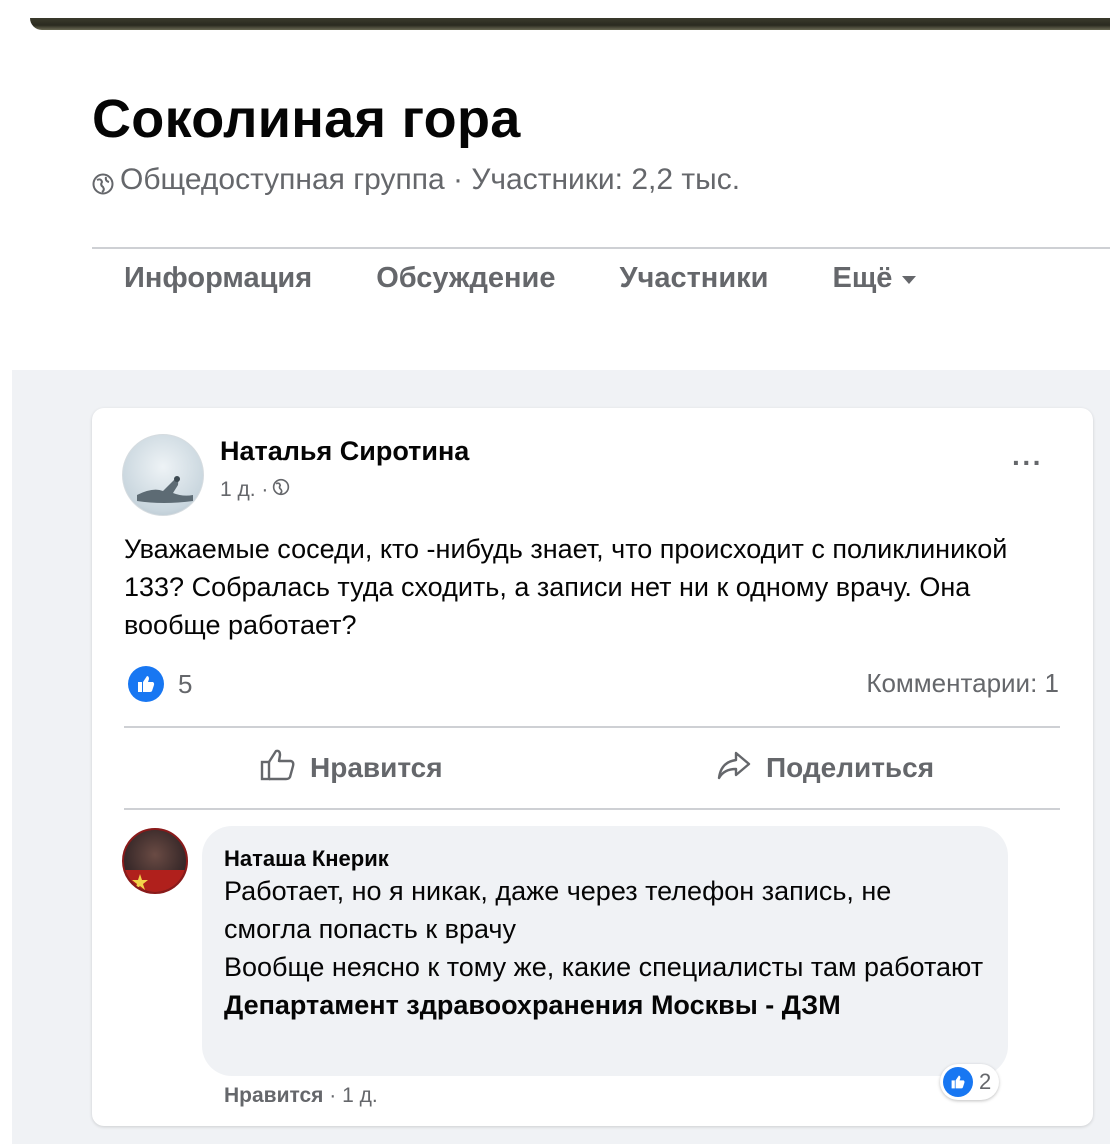  Describe the element at coordinates (1027, 463) in the screenshot. I see `more-icon: ···` at that location.